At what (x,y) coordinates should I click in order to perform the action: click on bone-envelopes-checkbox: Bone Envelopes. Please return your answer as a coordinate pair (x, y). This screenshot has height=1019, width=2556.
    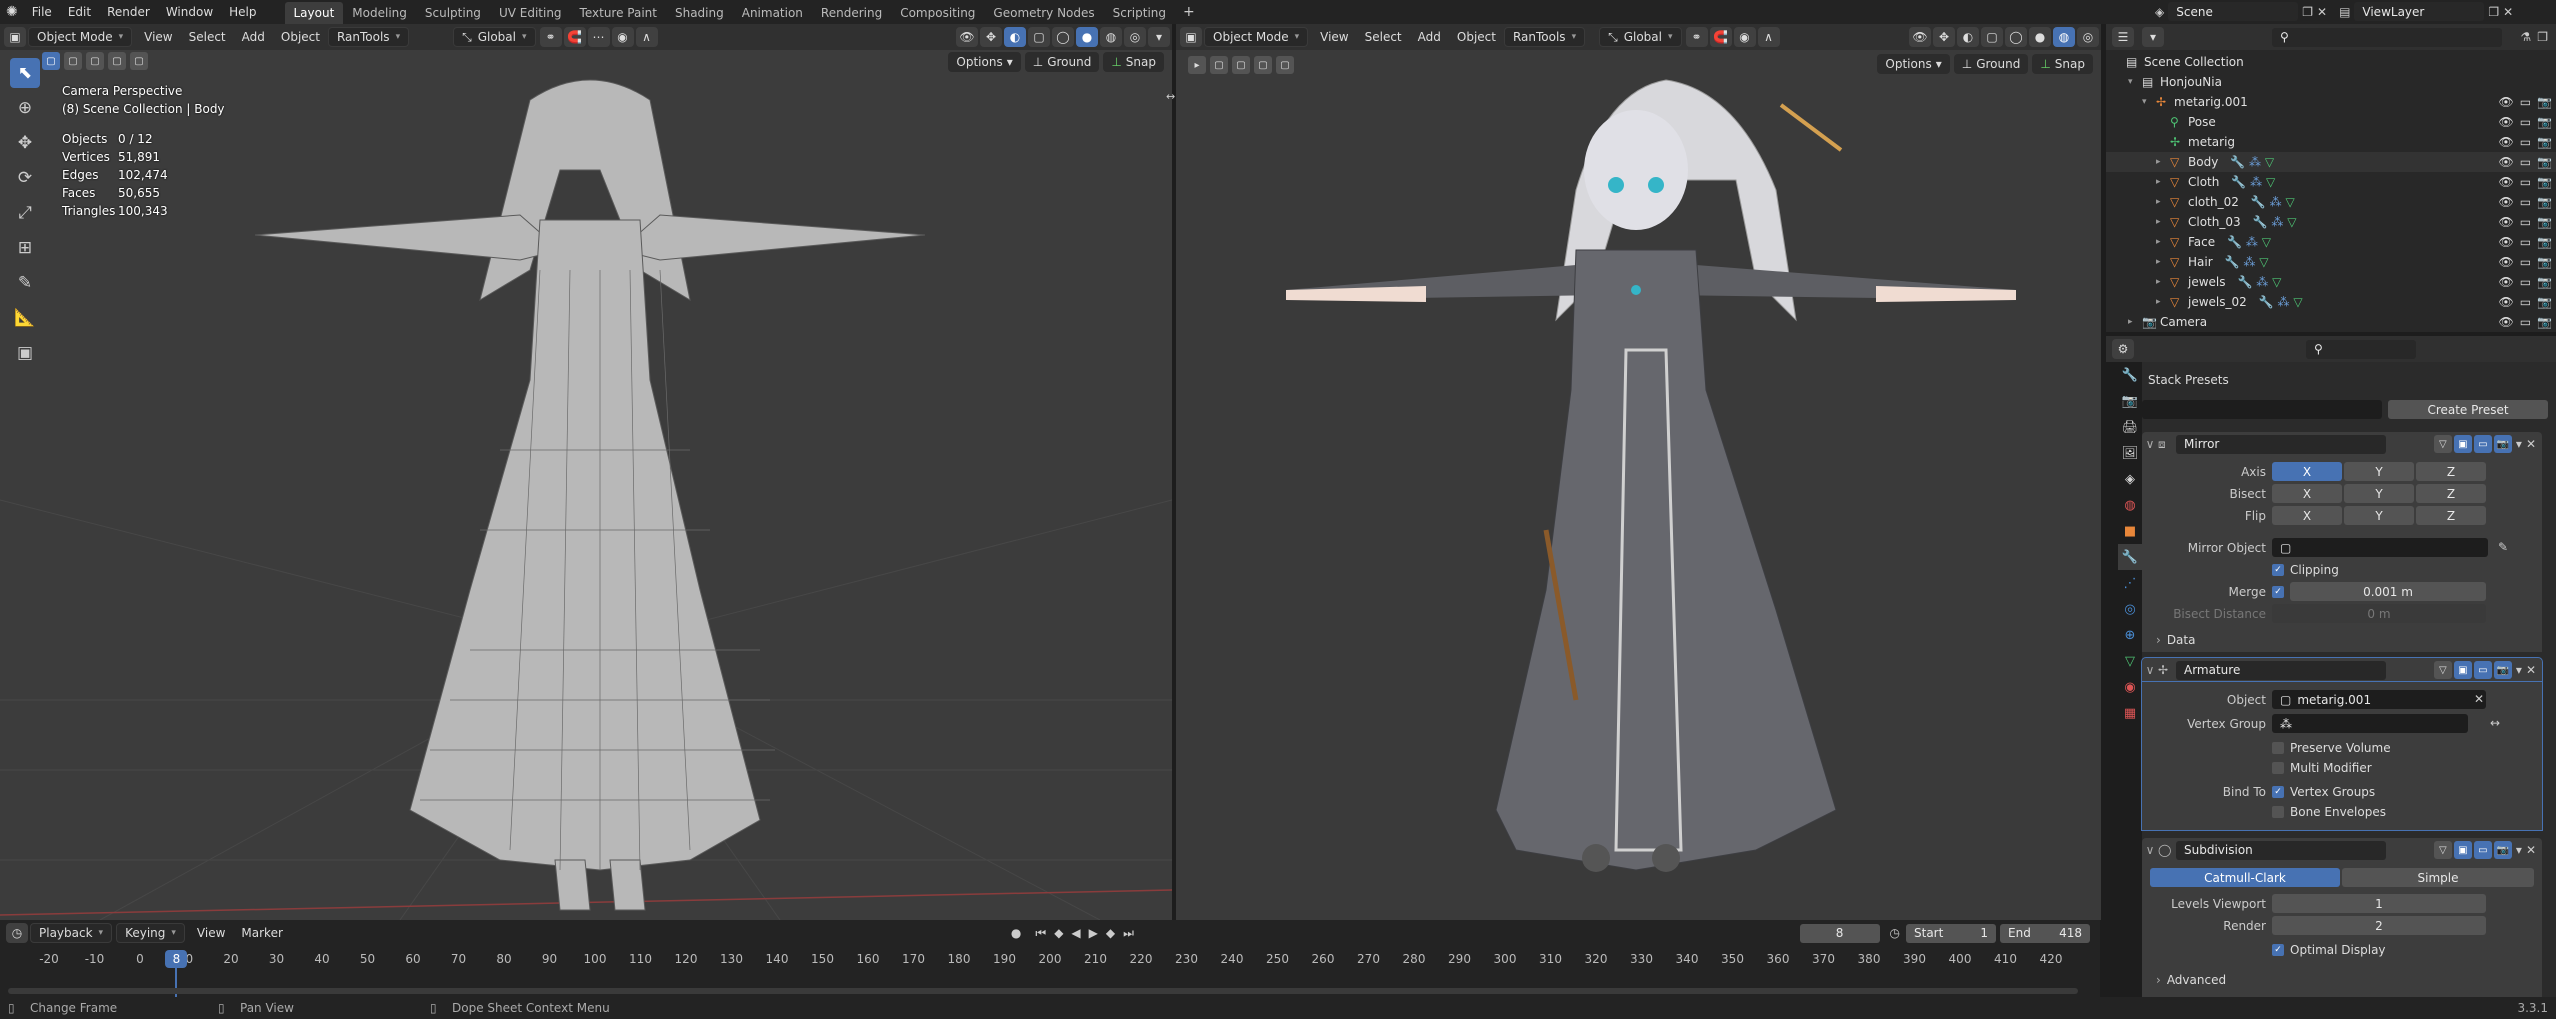
    Looking at the image, I should click on (2329, 812).